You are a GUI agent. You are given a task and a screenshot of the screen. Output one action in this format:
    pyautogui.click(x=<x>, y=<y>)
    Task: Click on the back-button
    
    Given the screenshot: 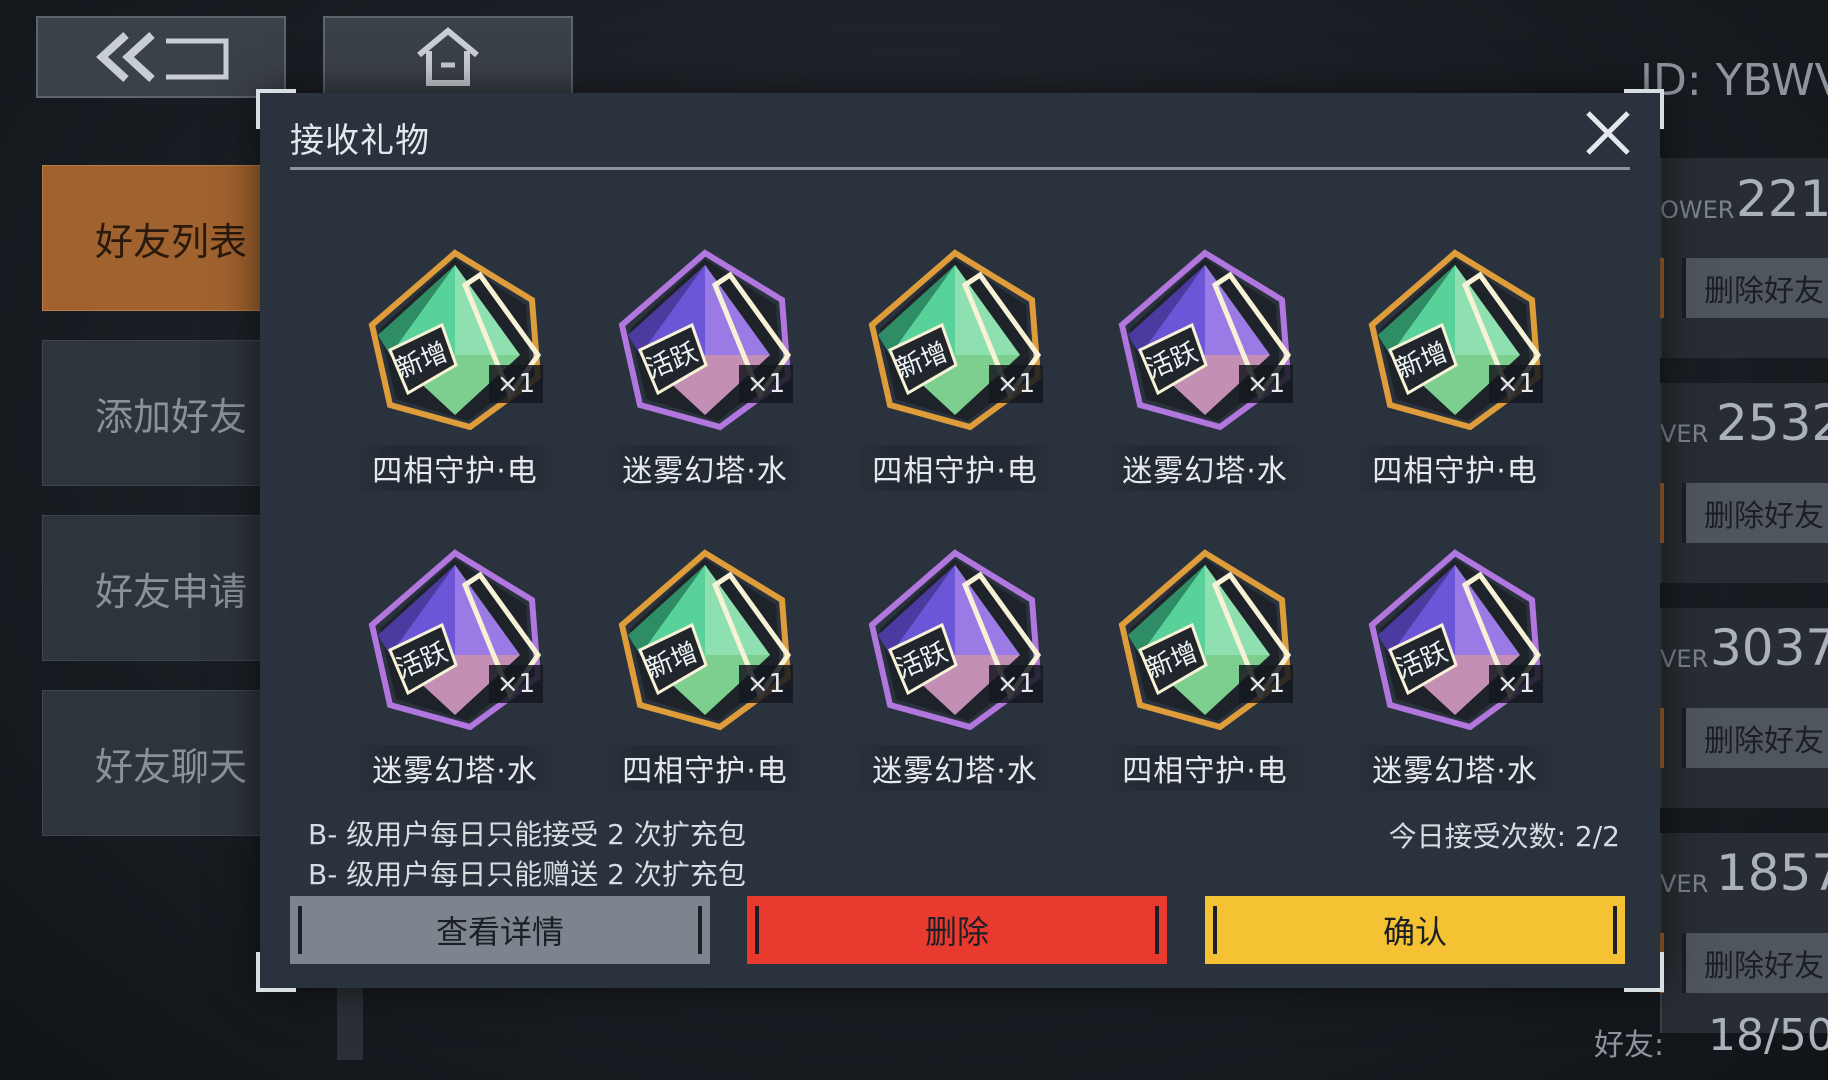 What is the action you would take?
    pyautogui.click(x=161, y=57)
    